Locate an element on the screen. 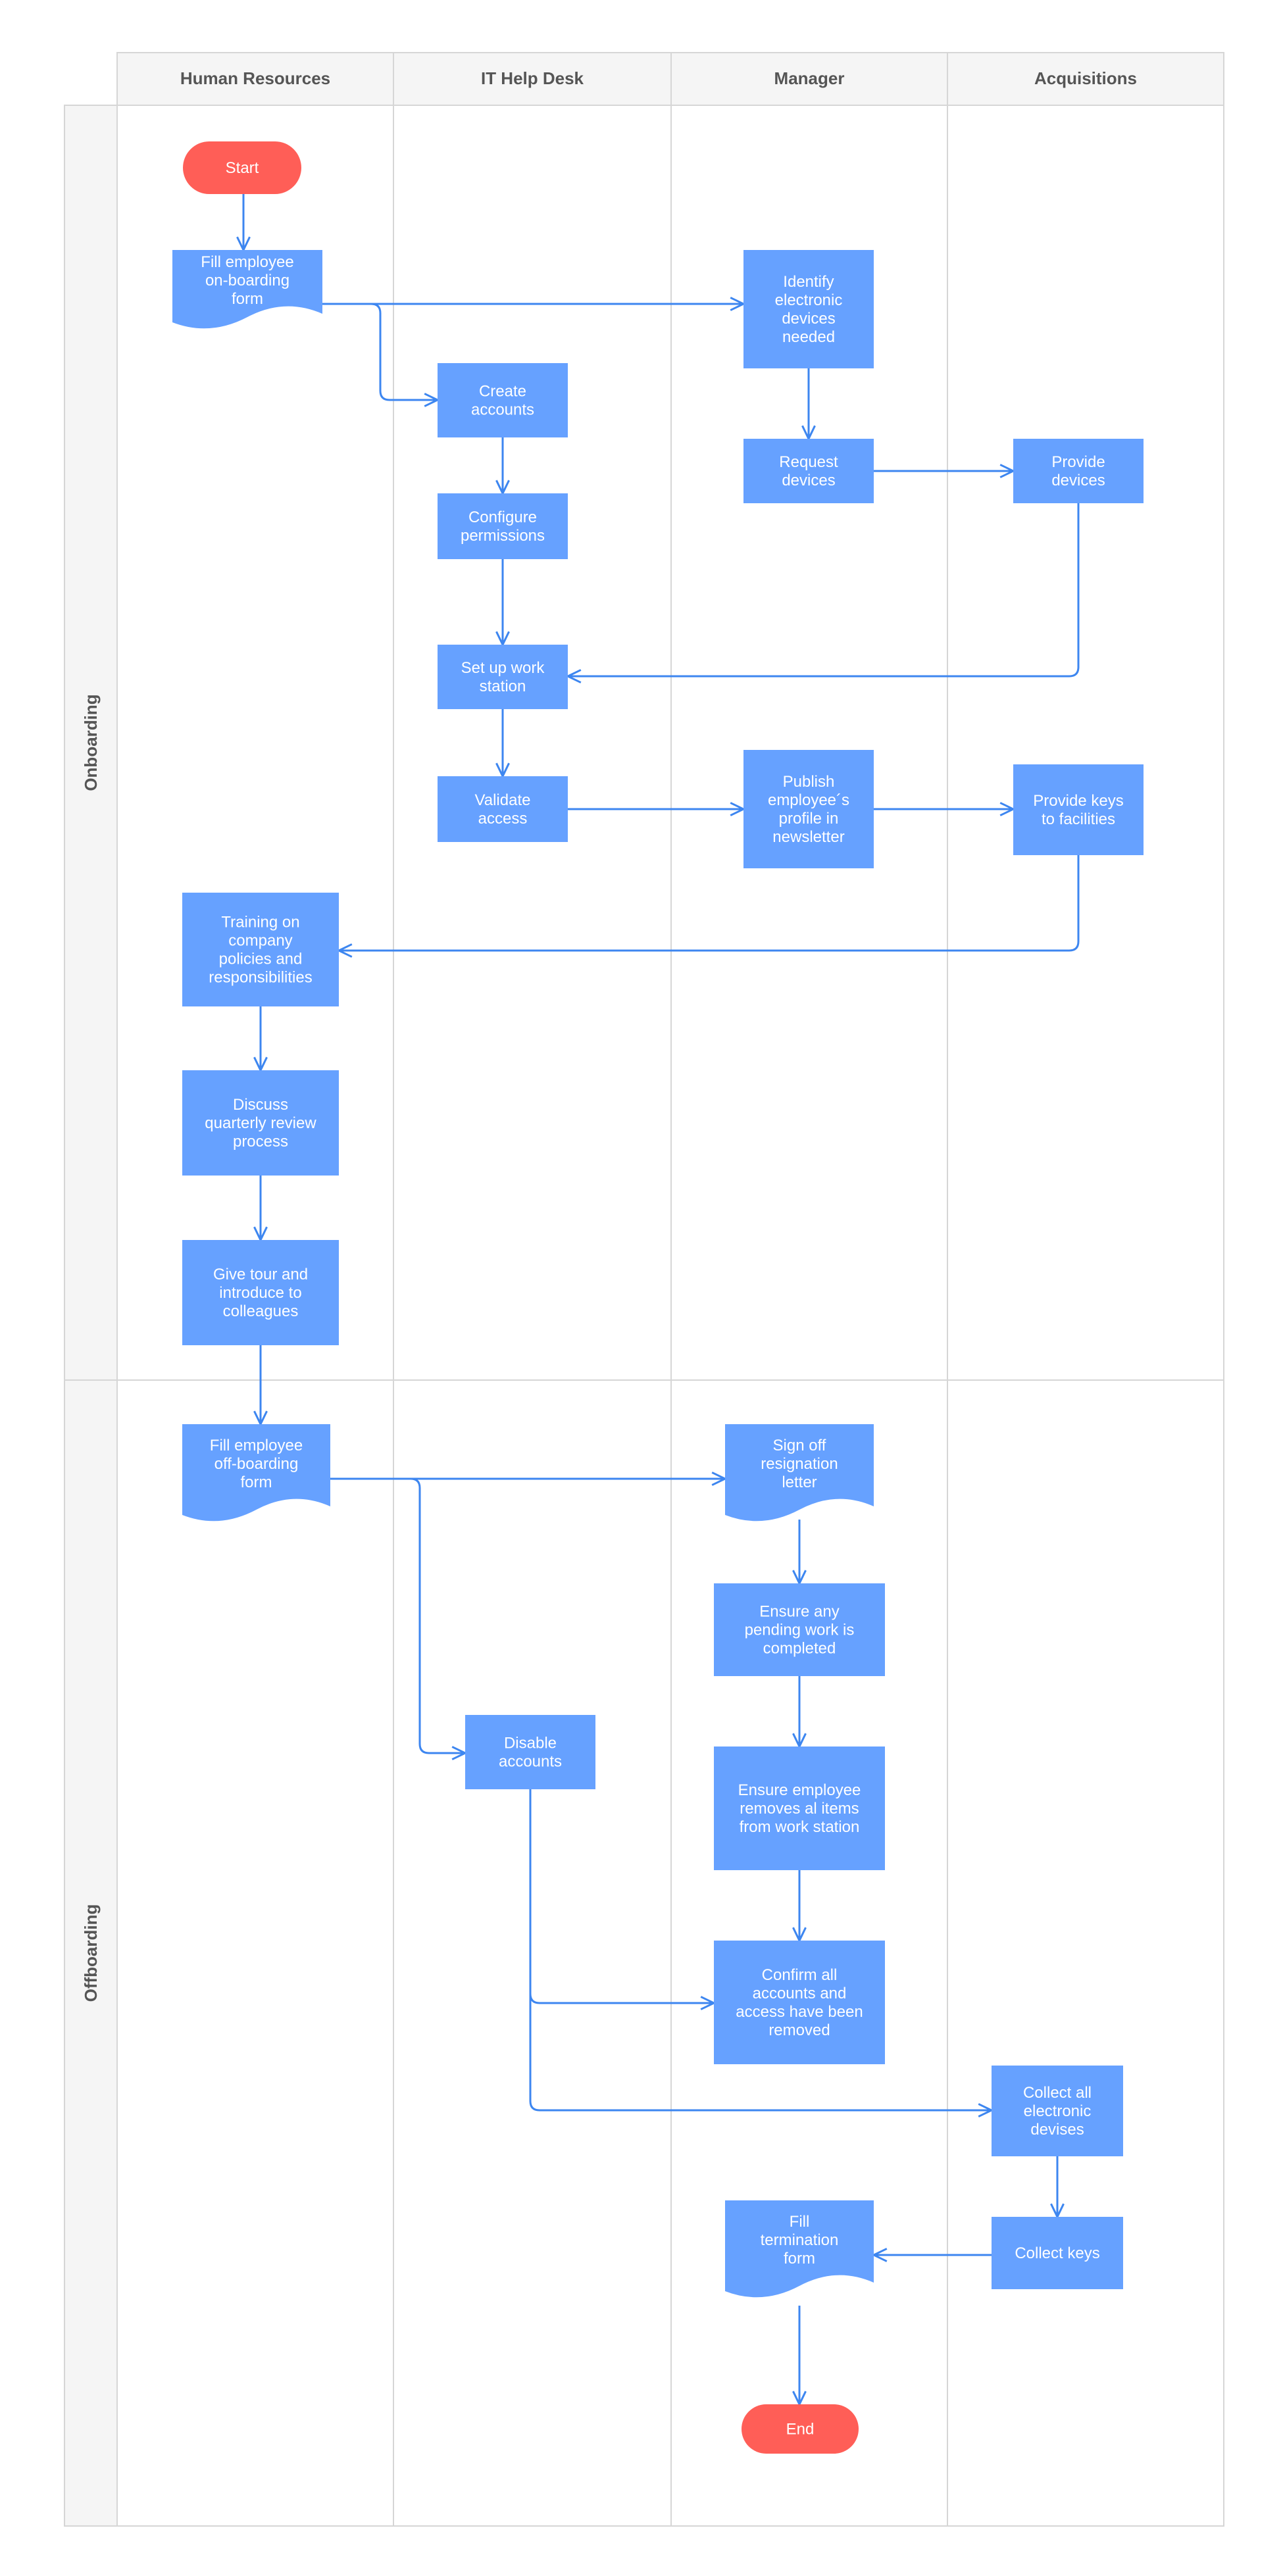 This screenshot has width=1283, height=2576. node-label: Provide keys is located at coordinates (1078, 801).